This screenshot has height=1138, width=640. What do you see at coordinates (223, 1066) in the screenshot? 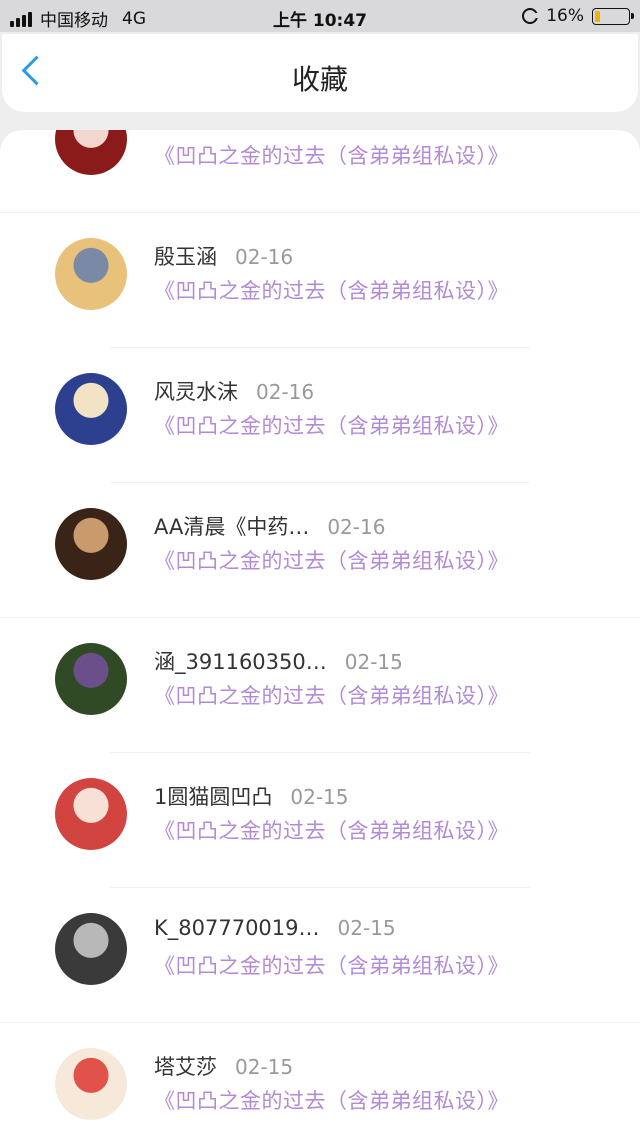
I see `user-line: 塔艾莎 02-15` at bounding box center [223, 1066].